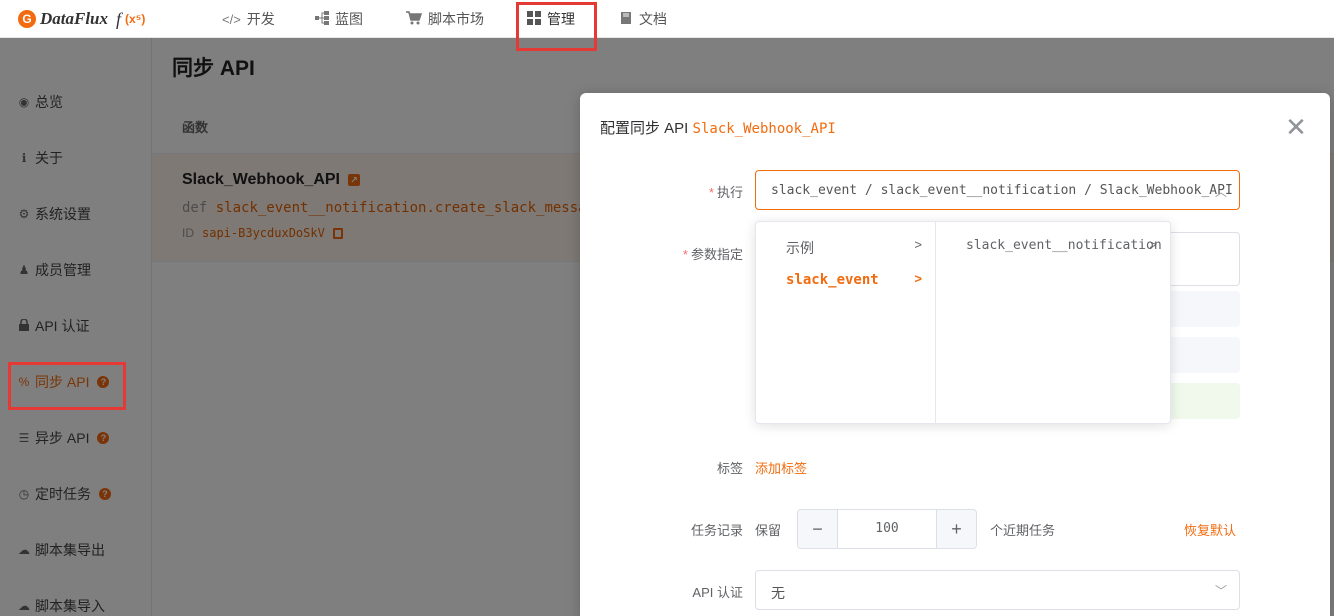  Describe the element at coordinates (67, 386) in the screenshot. I see `highlight-box-sync-api` at that location.